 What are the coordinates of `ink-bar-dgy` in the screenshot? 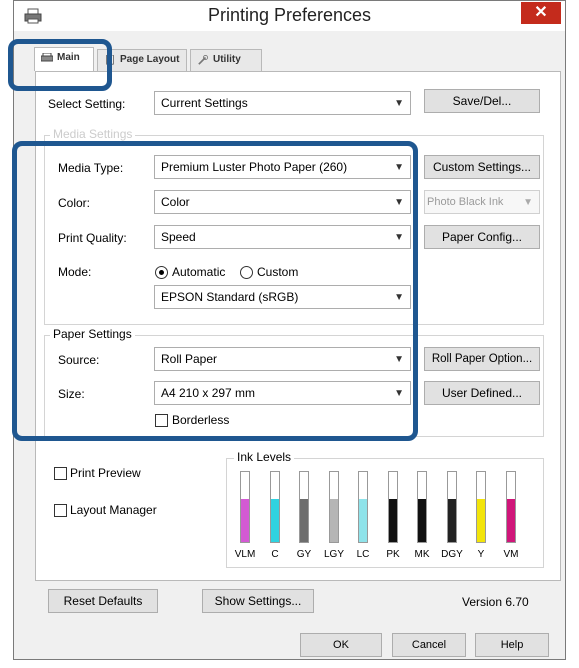 It's located at (452, 507).